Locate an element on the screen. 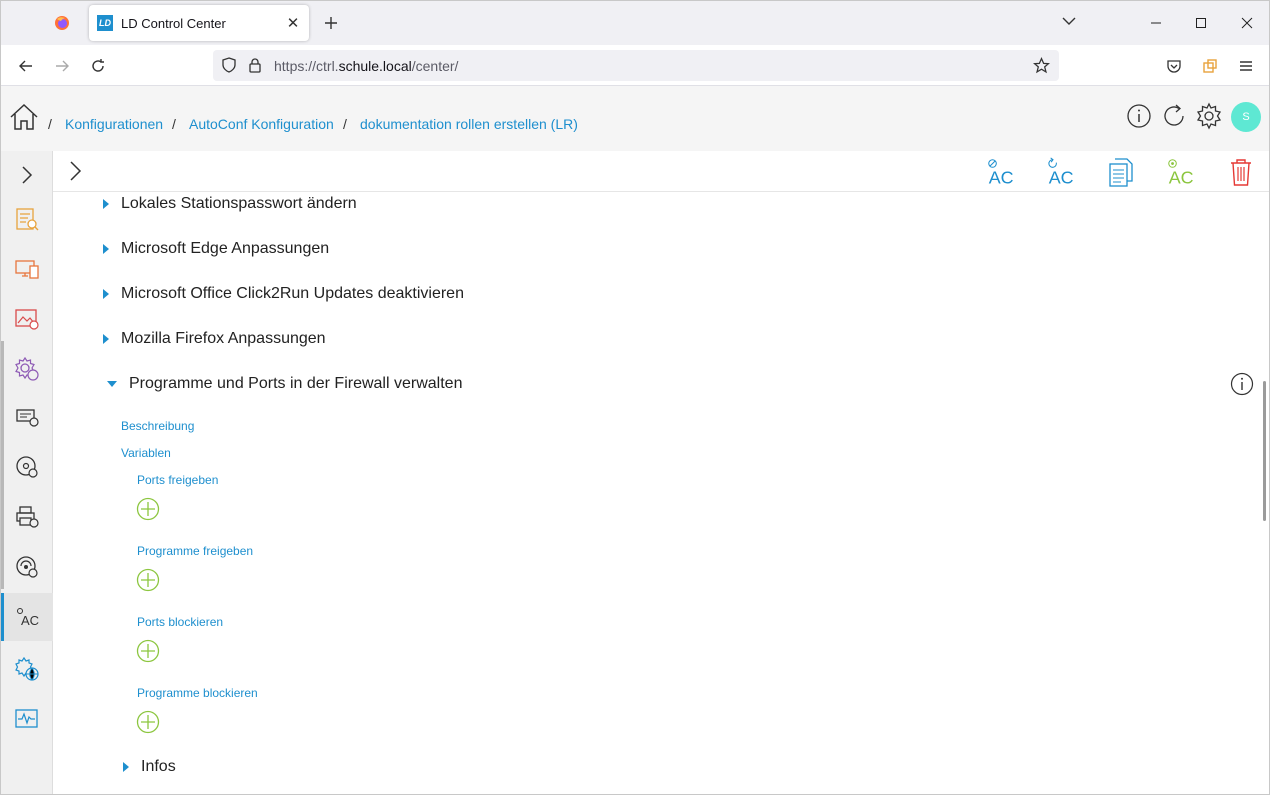  variable-programme-blockieren: Programme blockieren is located at coordinates (197, 693).